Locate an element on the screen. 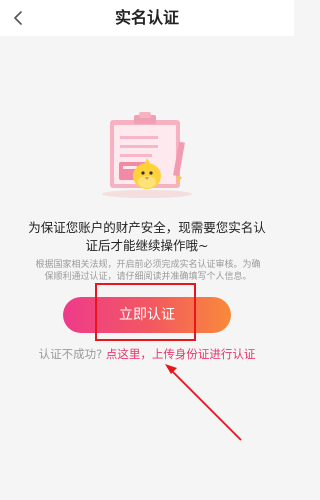  top-bar: 实名认证 is located at coordinates (147, 18).